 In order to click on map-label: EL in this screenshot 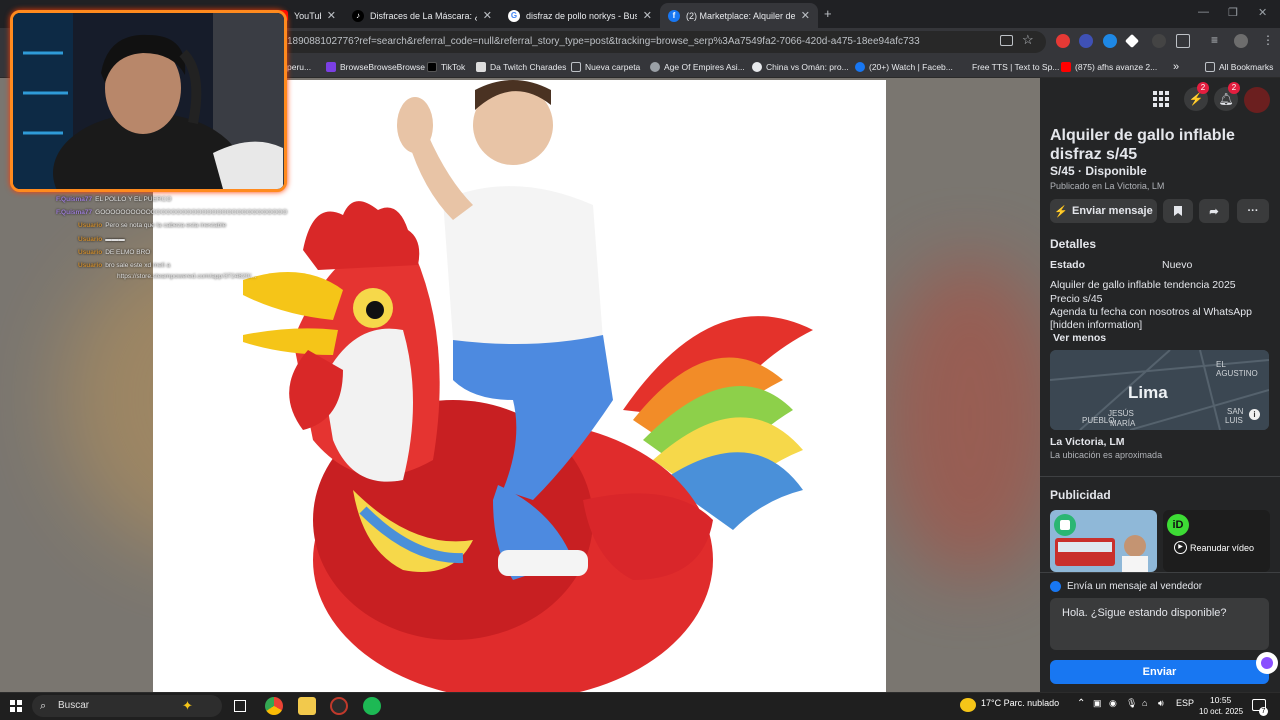, I will do `click(1221, 364)`.